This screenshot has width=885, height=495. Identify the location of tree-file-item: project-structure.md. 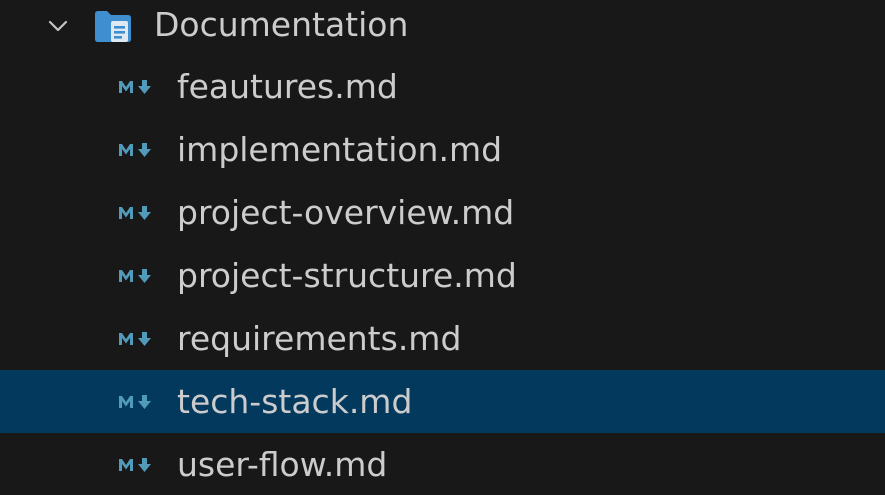
(442, 275).